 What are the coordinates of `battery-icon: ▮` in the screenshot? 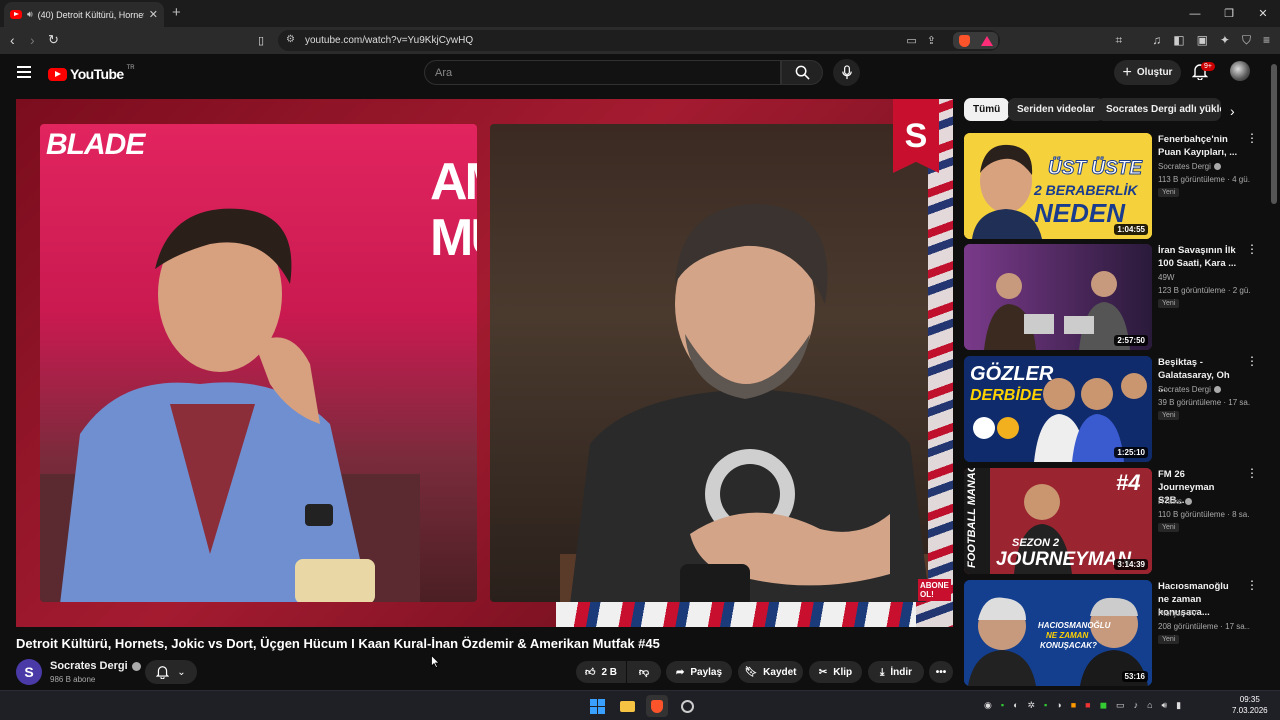 It's located at (1178, 705).